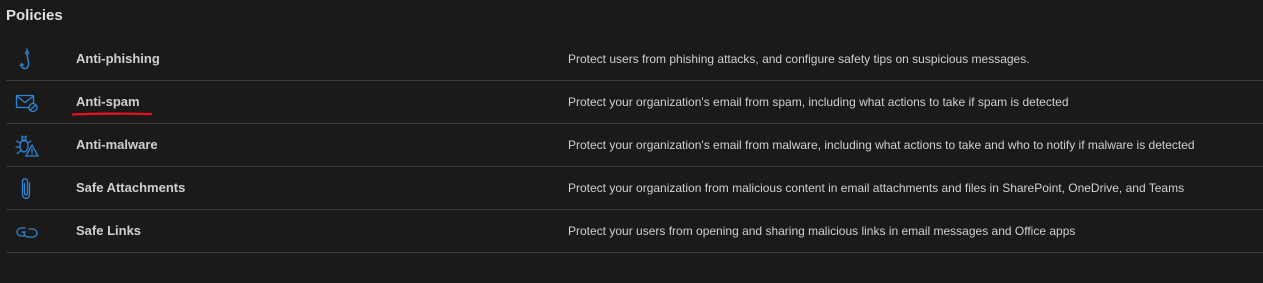 The image size is (1263, 283). I want to click on paperclip-icon, so click(27, 189).